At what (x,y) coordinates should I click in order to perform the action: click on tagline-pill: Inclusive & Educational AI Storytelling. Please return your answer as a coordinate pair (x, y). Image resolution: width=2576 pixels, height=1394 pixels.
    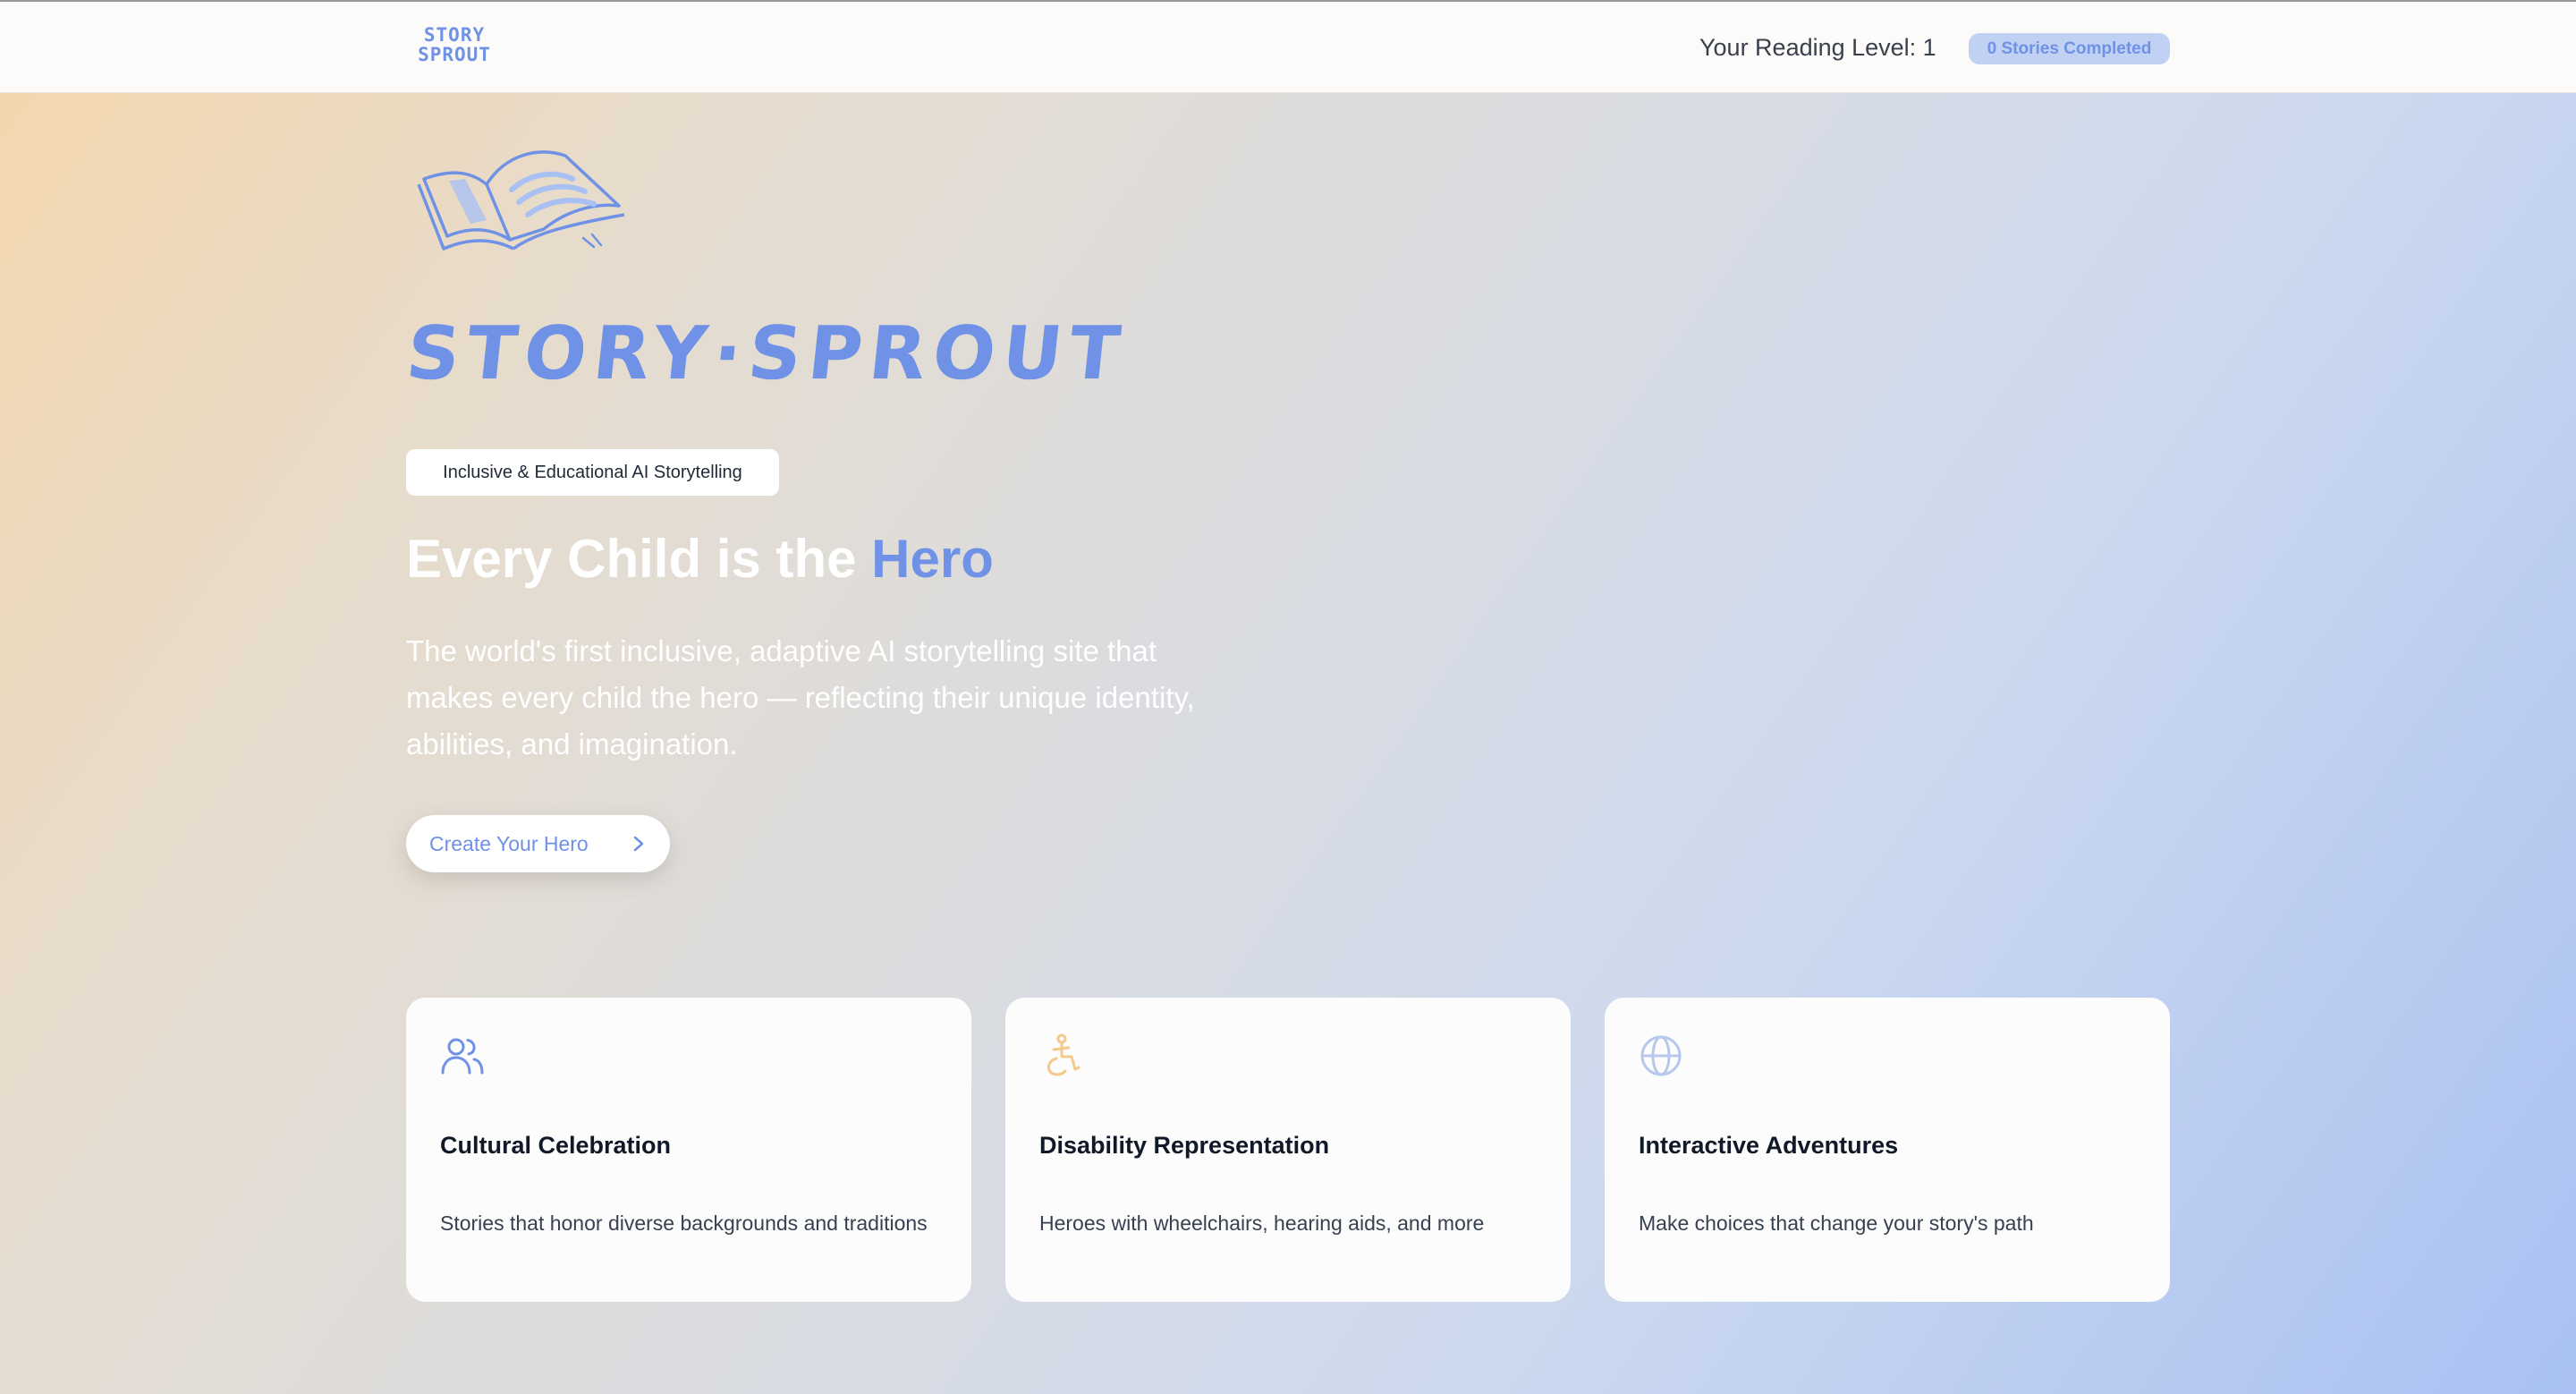
    Looking at the image, I should click on (592, 473).